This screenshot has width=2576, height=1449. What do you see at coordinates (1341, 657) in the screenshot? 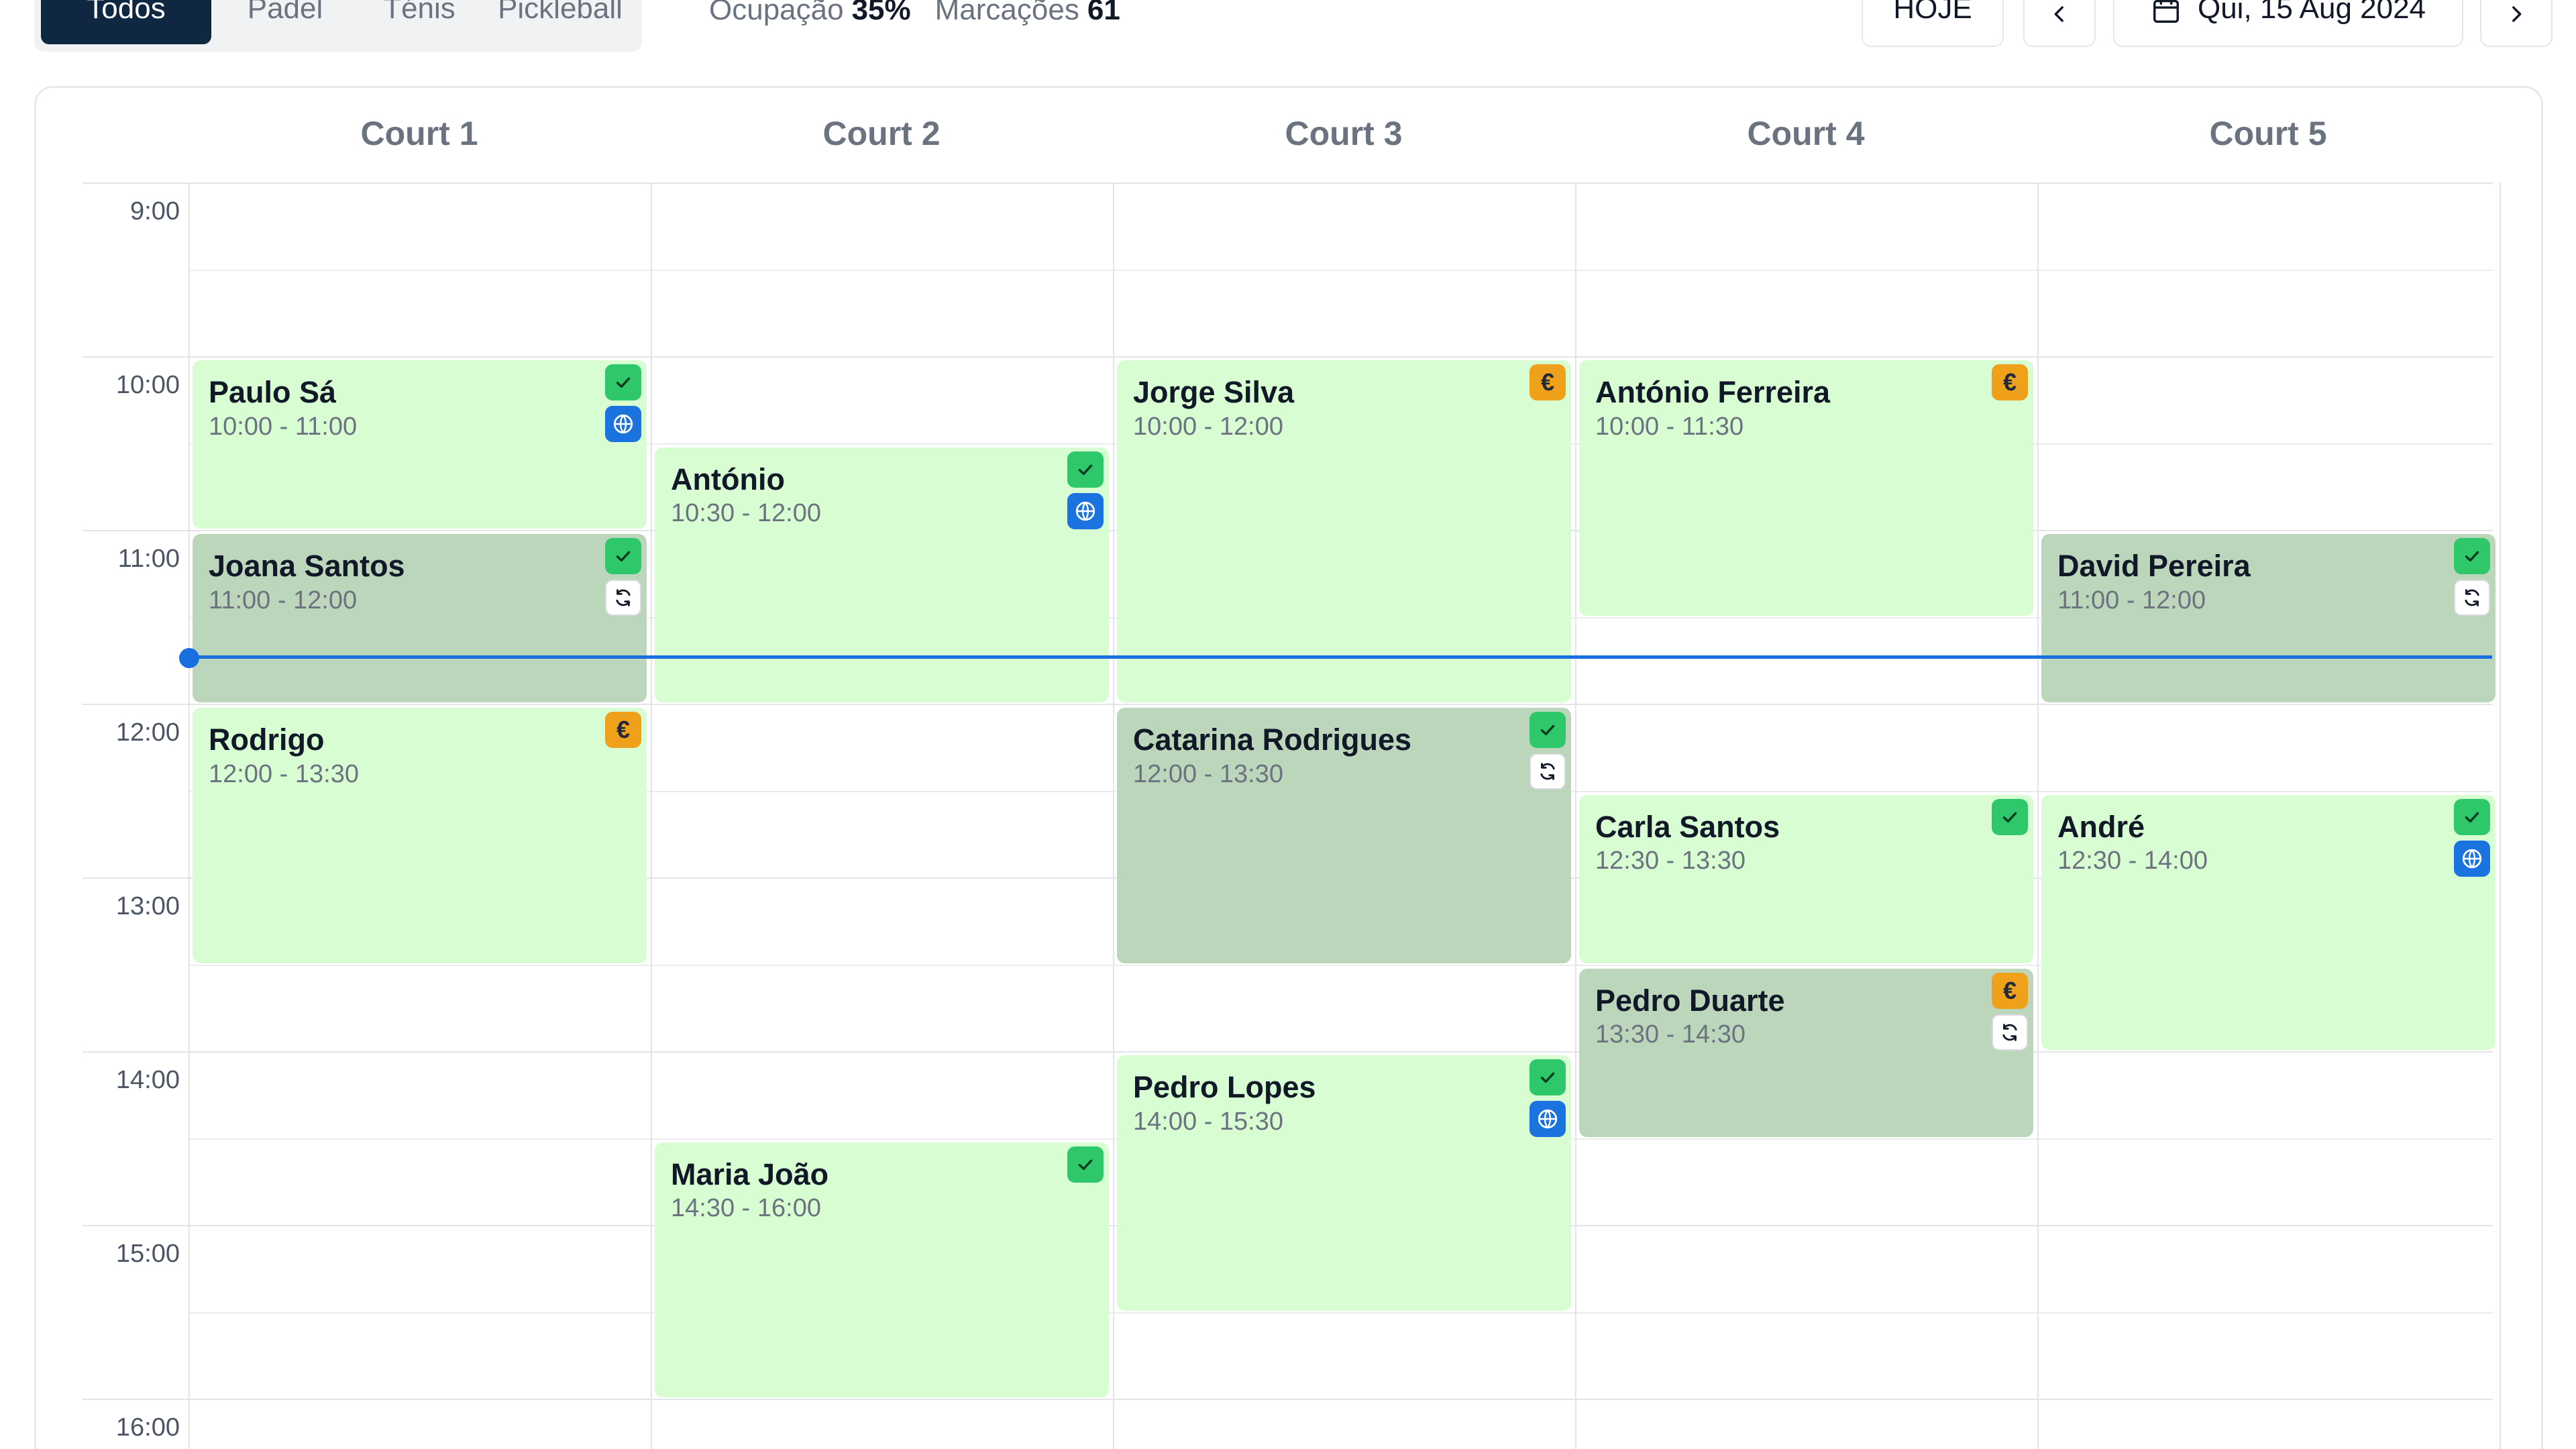
I see `current-time-line` at bounding box center [1341, 657].